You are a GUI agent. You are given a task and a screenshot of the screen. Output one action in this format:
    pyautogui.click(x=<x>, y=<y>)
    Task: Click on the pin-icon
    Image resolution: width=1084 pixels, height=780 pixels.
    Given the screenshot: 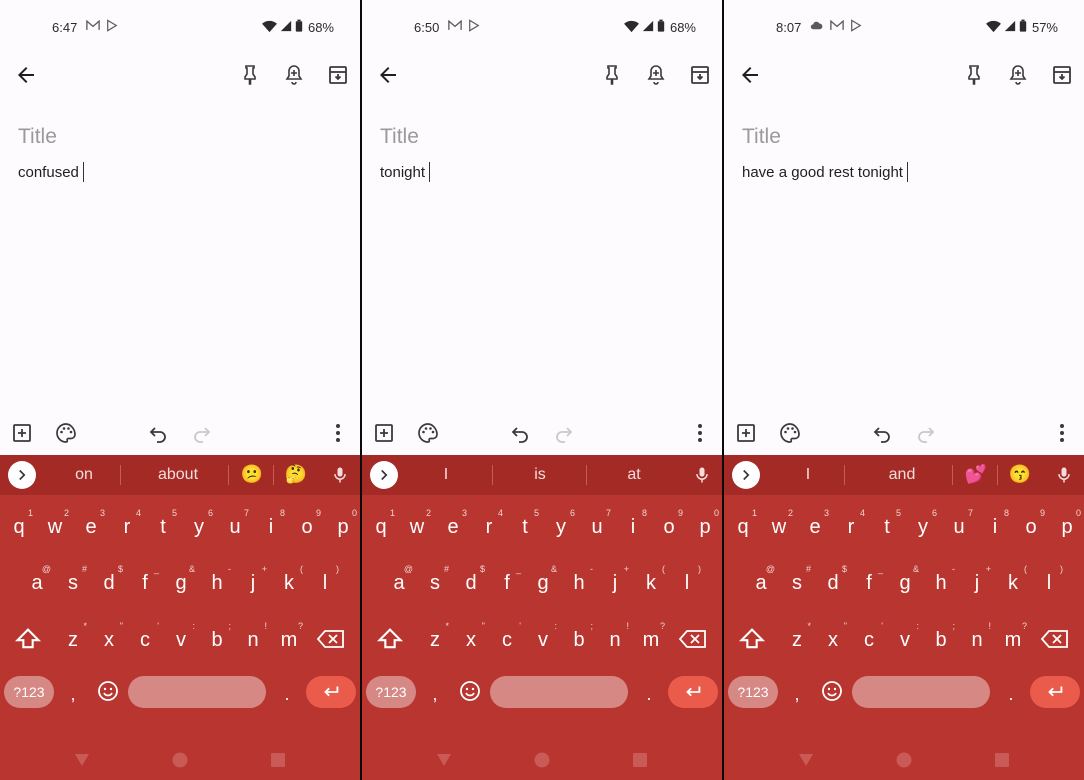 What is the action you would take?
    pyautogui.click(x=250, y=75)
    